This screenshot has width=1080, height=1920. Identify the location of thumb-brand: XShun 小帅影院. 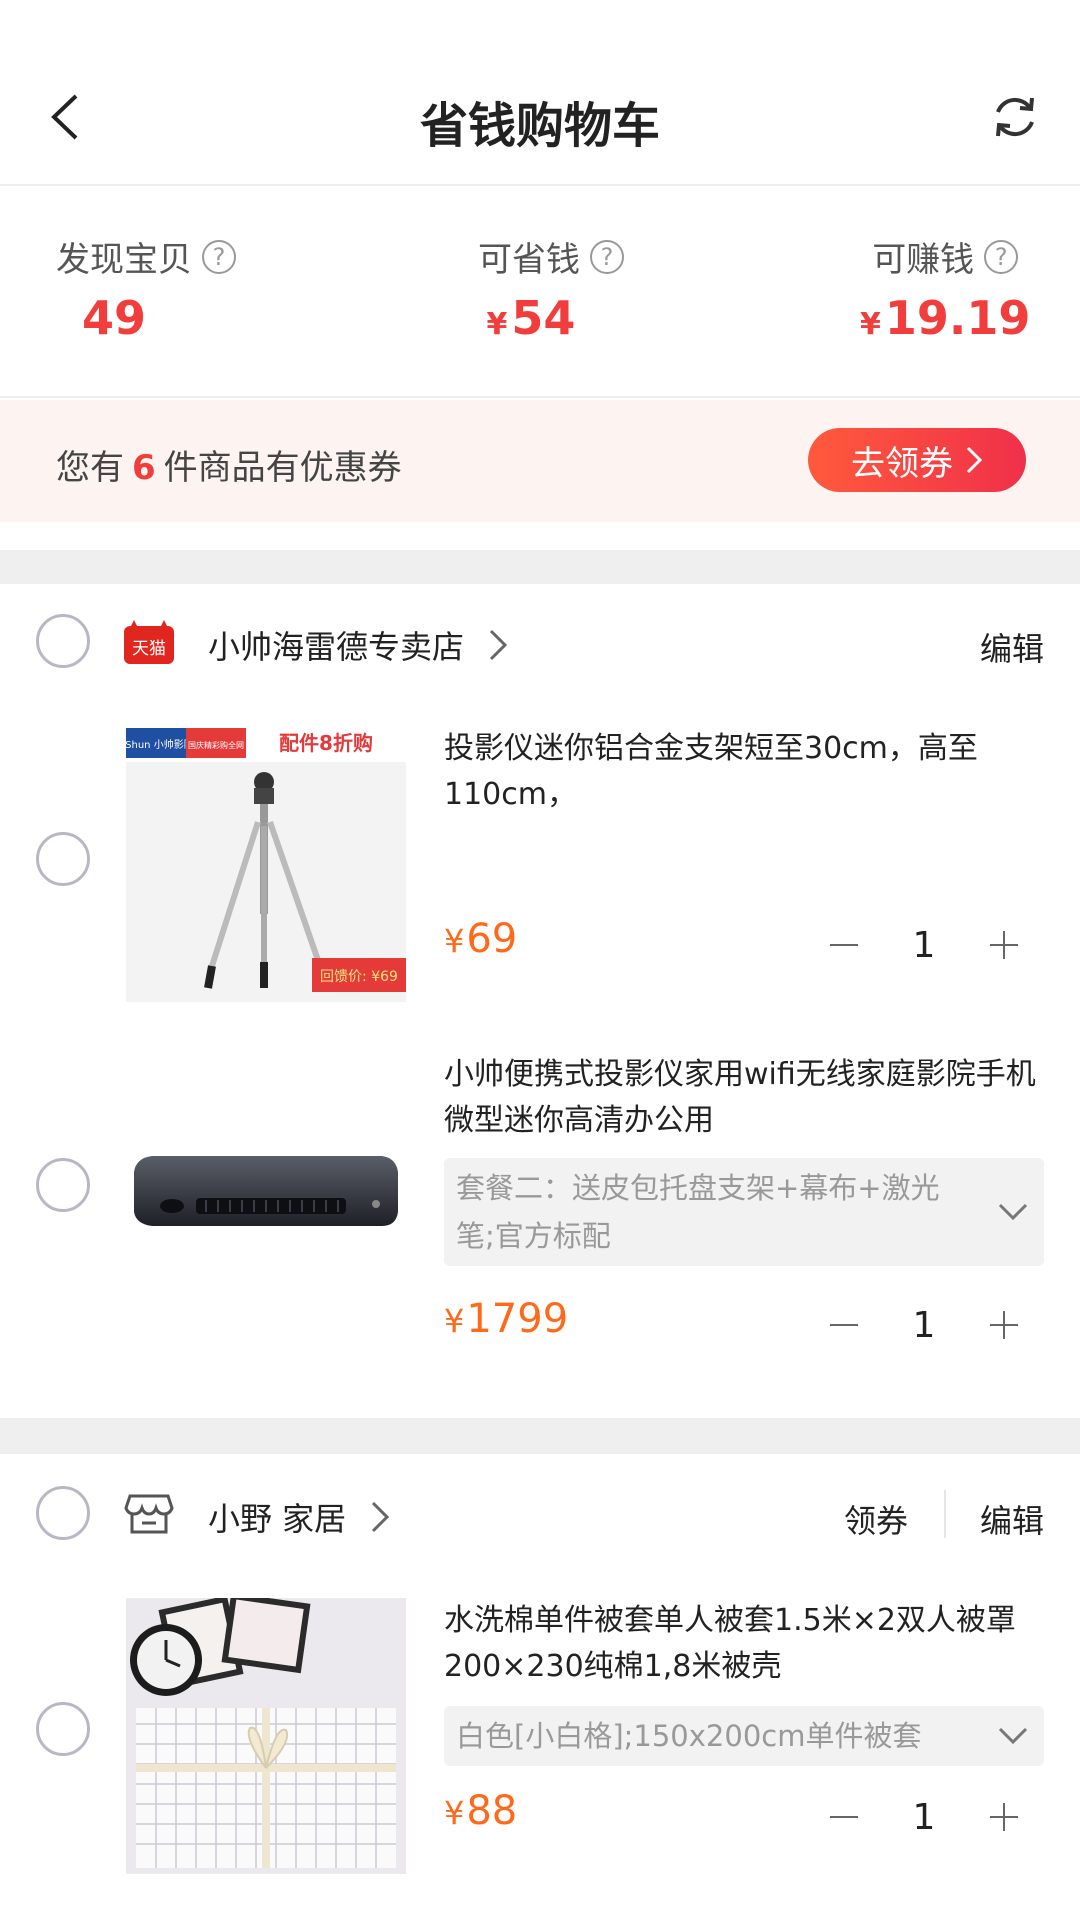
(160, 744).